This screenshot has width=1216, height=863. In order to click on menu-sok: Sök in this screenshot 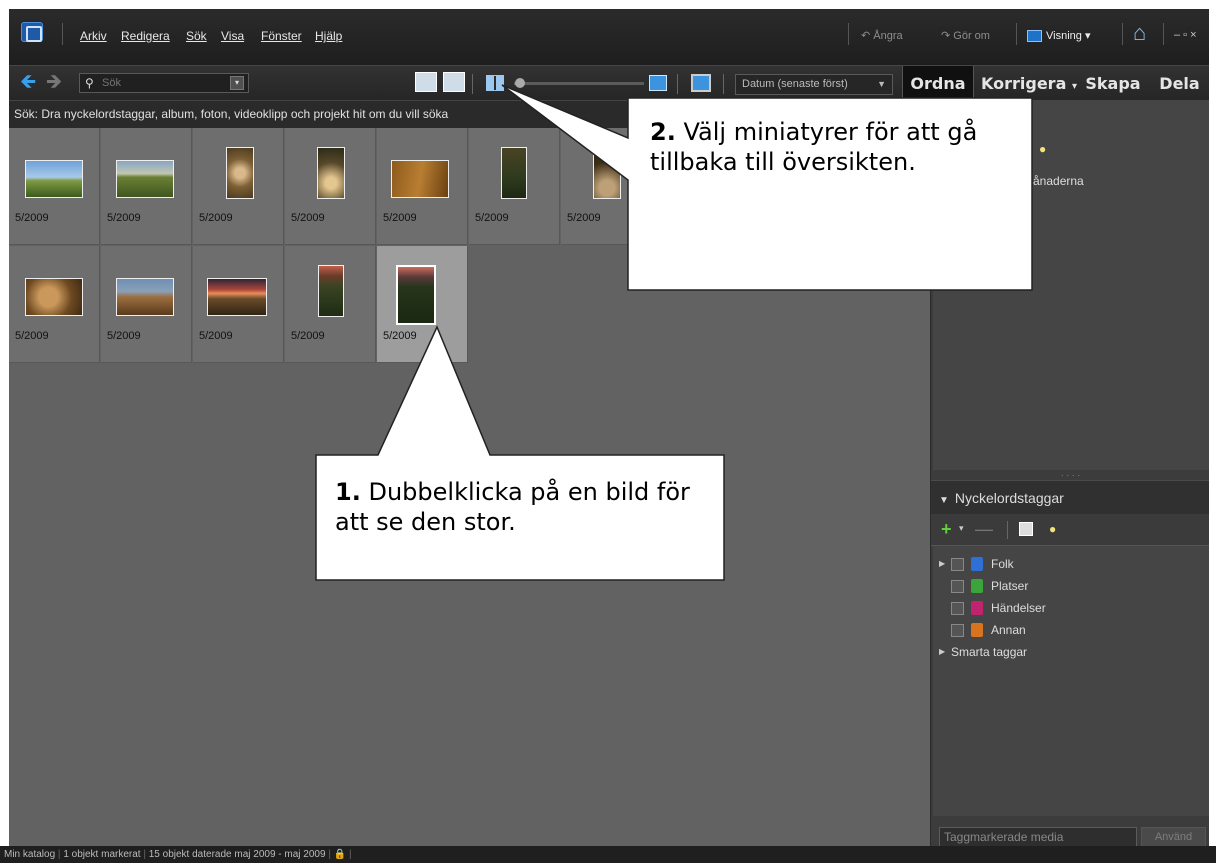, I will do `click(196, 36)`.